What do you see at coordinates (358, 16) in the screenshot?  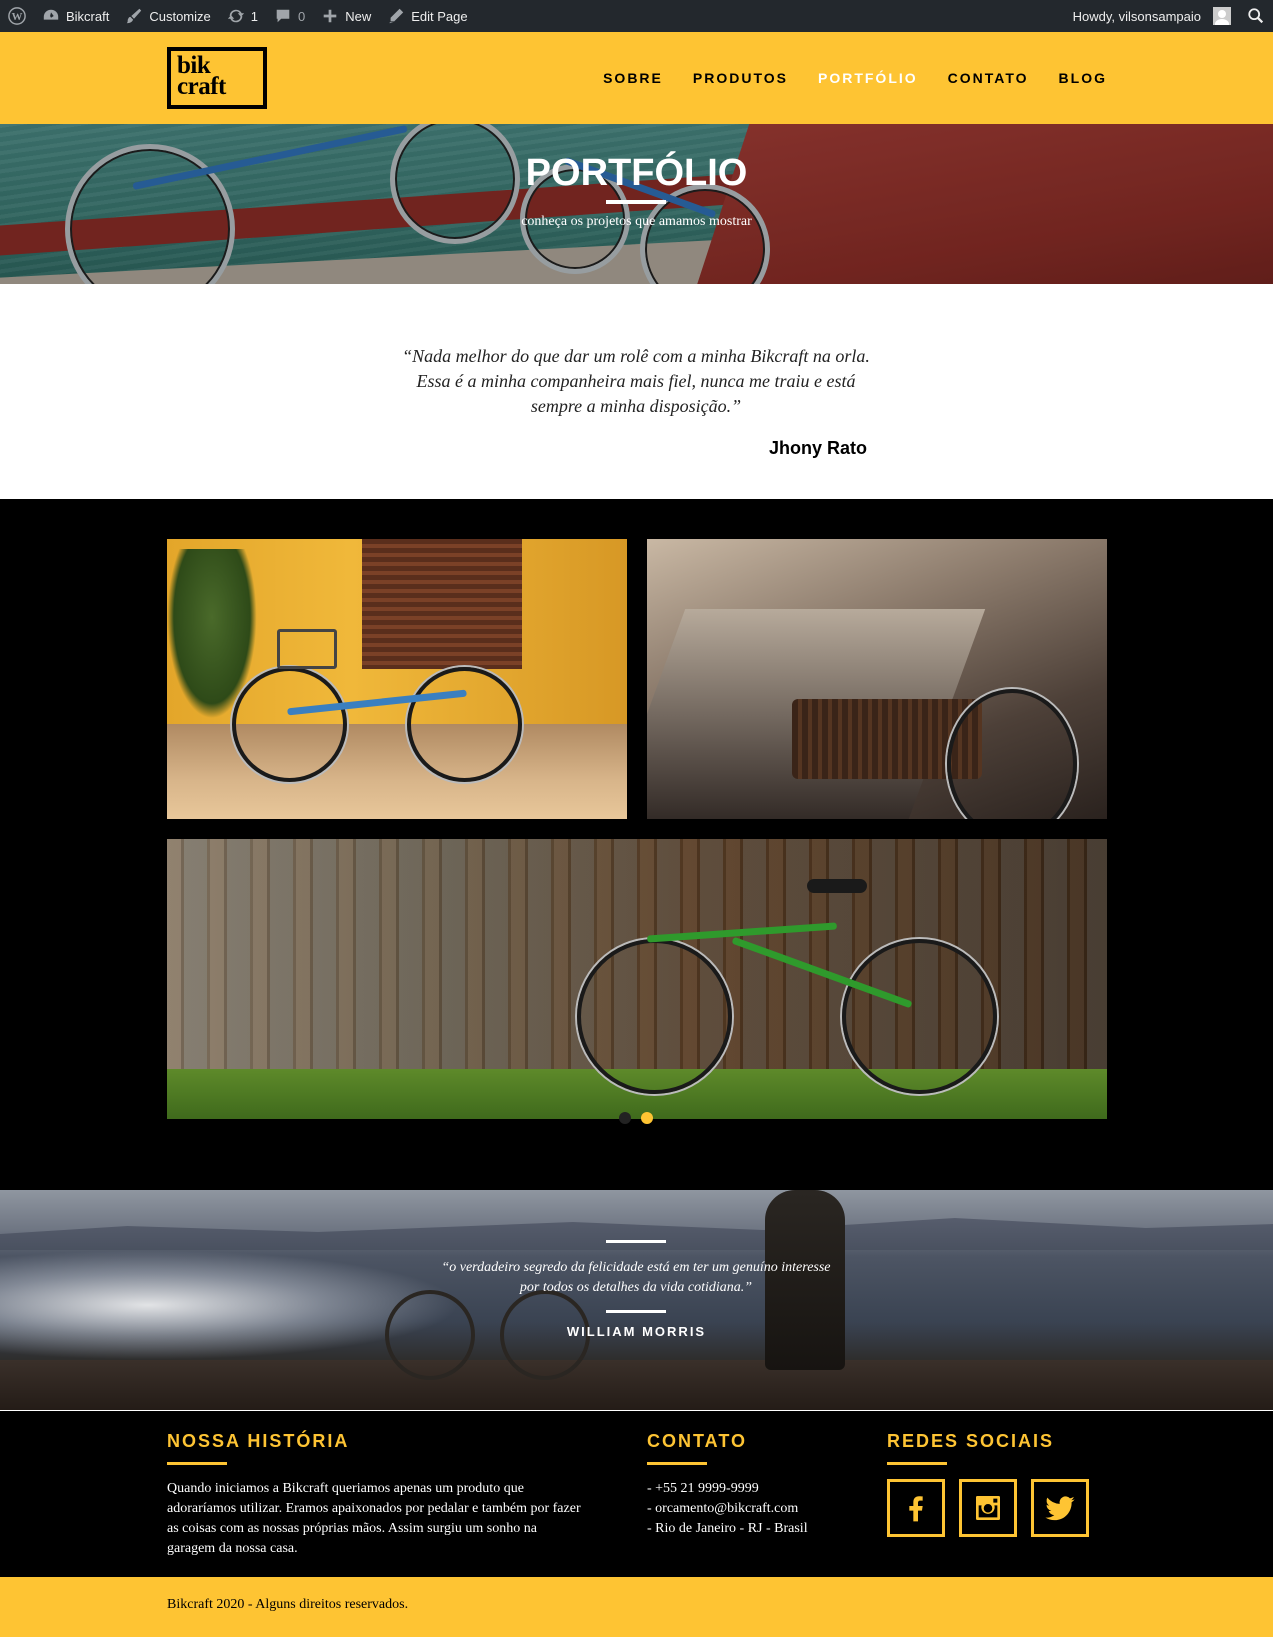 I see `new-label: New` at bounding box center [358, 16].